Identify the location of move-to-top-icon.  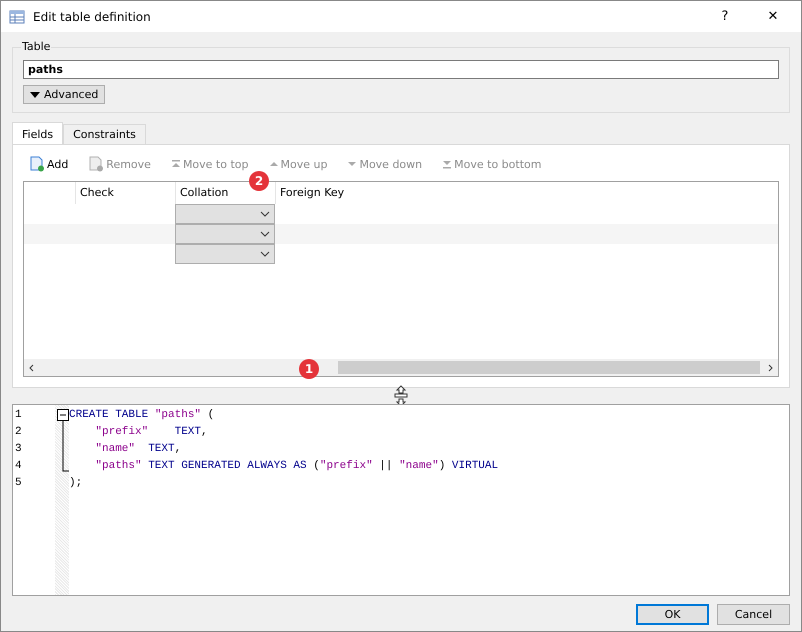
(175, 164).